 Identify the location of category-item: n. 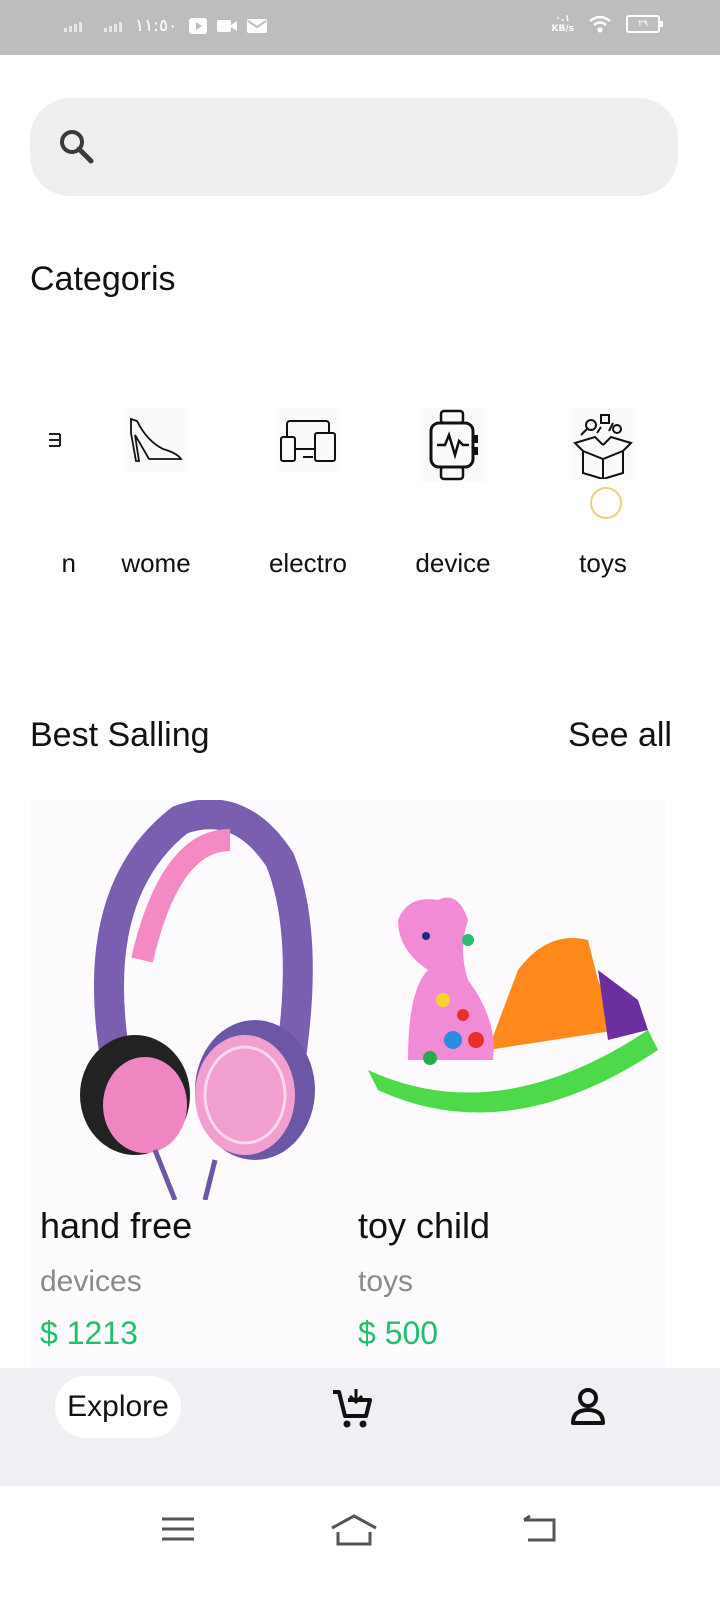
(45, 493).